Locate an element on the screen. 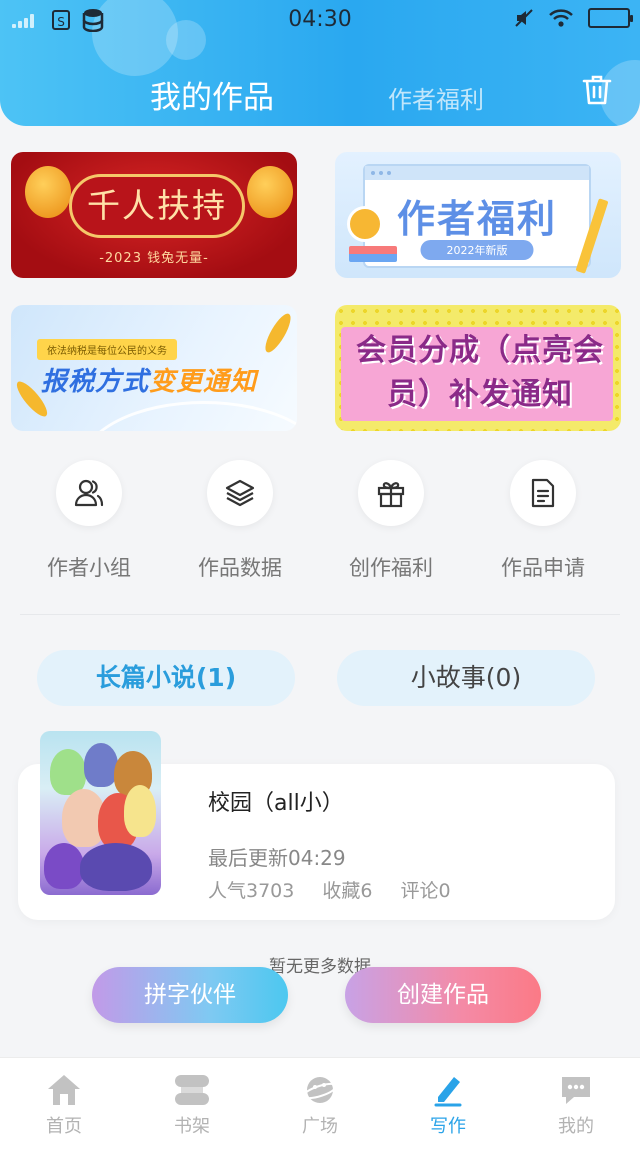 The height and width of the screenshot is (1154, 640). bottom-tab-bar: 首页 书架 广场 写作 我的 is located at coordinates (320, 1105).